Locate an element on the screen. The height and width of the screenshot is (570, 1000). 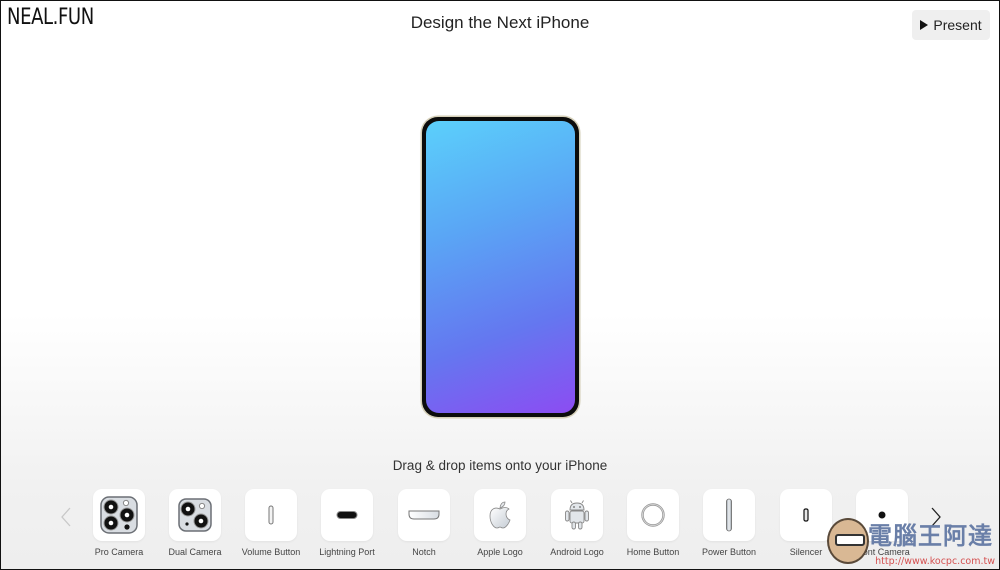
tray-item-label: Pro Camera is located at coordinates (119, 552).